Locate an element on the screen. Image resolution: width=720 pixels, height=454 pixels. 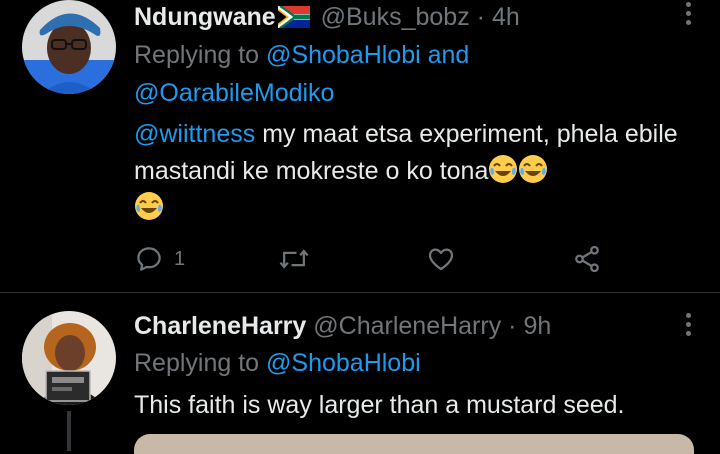
reply-icon is located at coordinates (149, 259).